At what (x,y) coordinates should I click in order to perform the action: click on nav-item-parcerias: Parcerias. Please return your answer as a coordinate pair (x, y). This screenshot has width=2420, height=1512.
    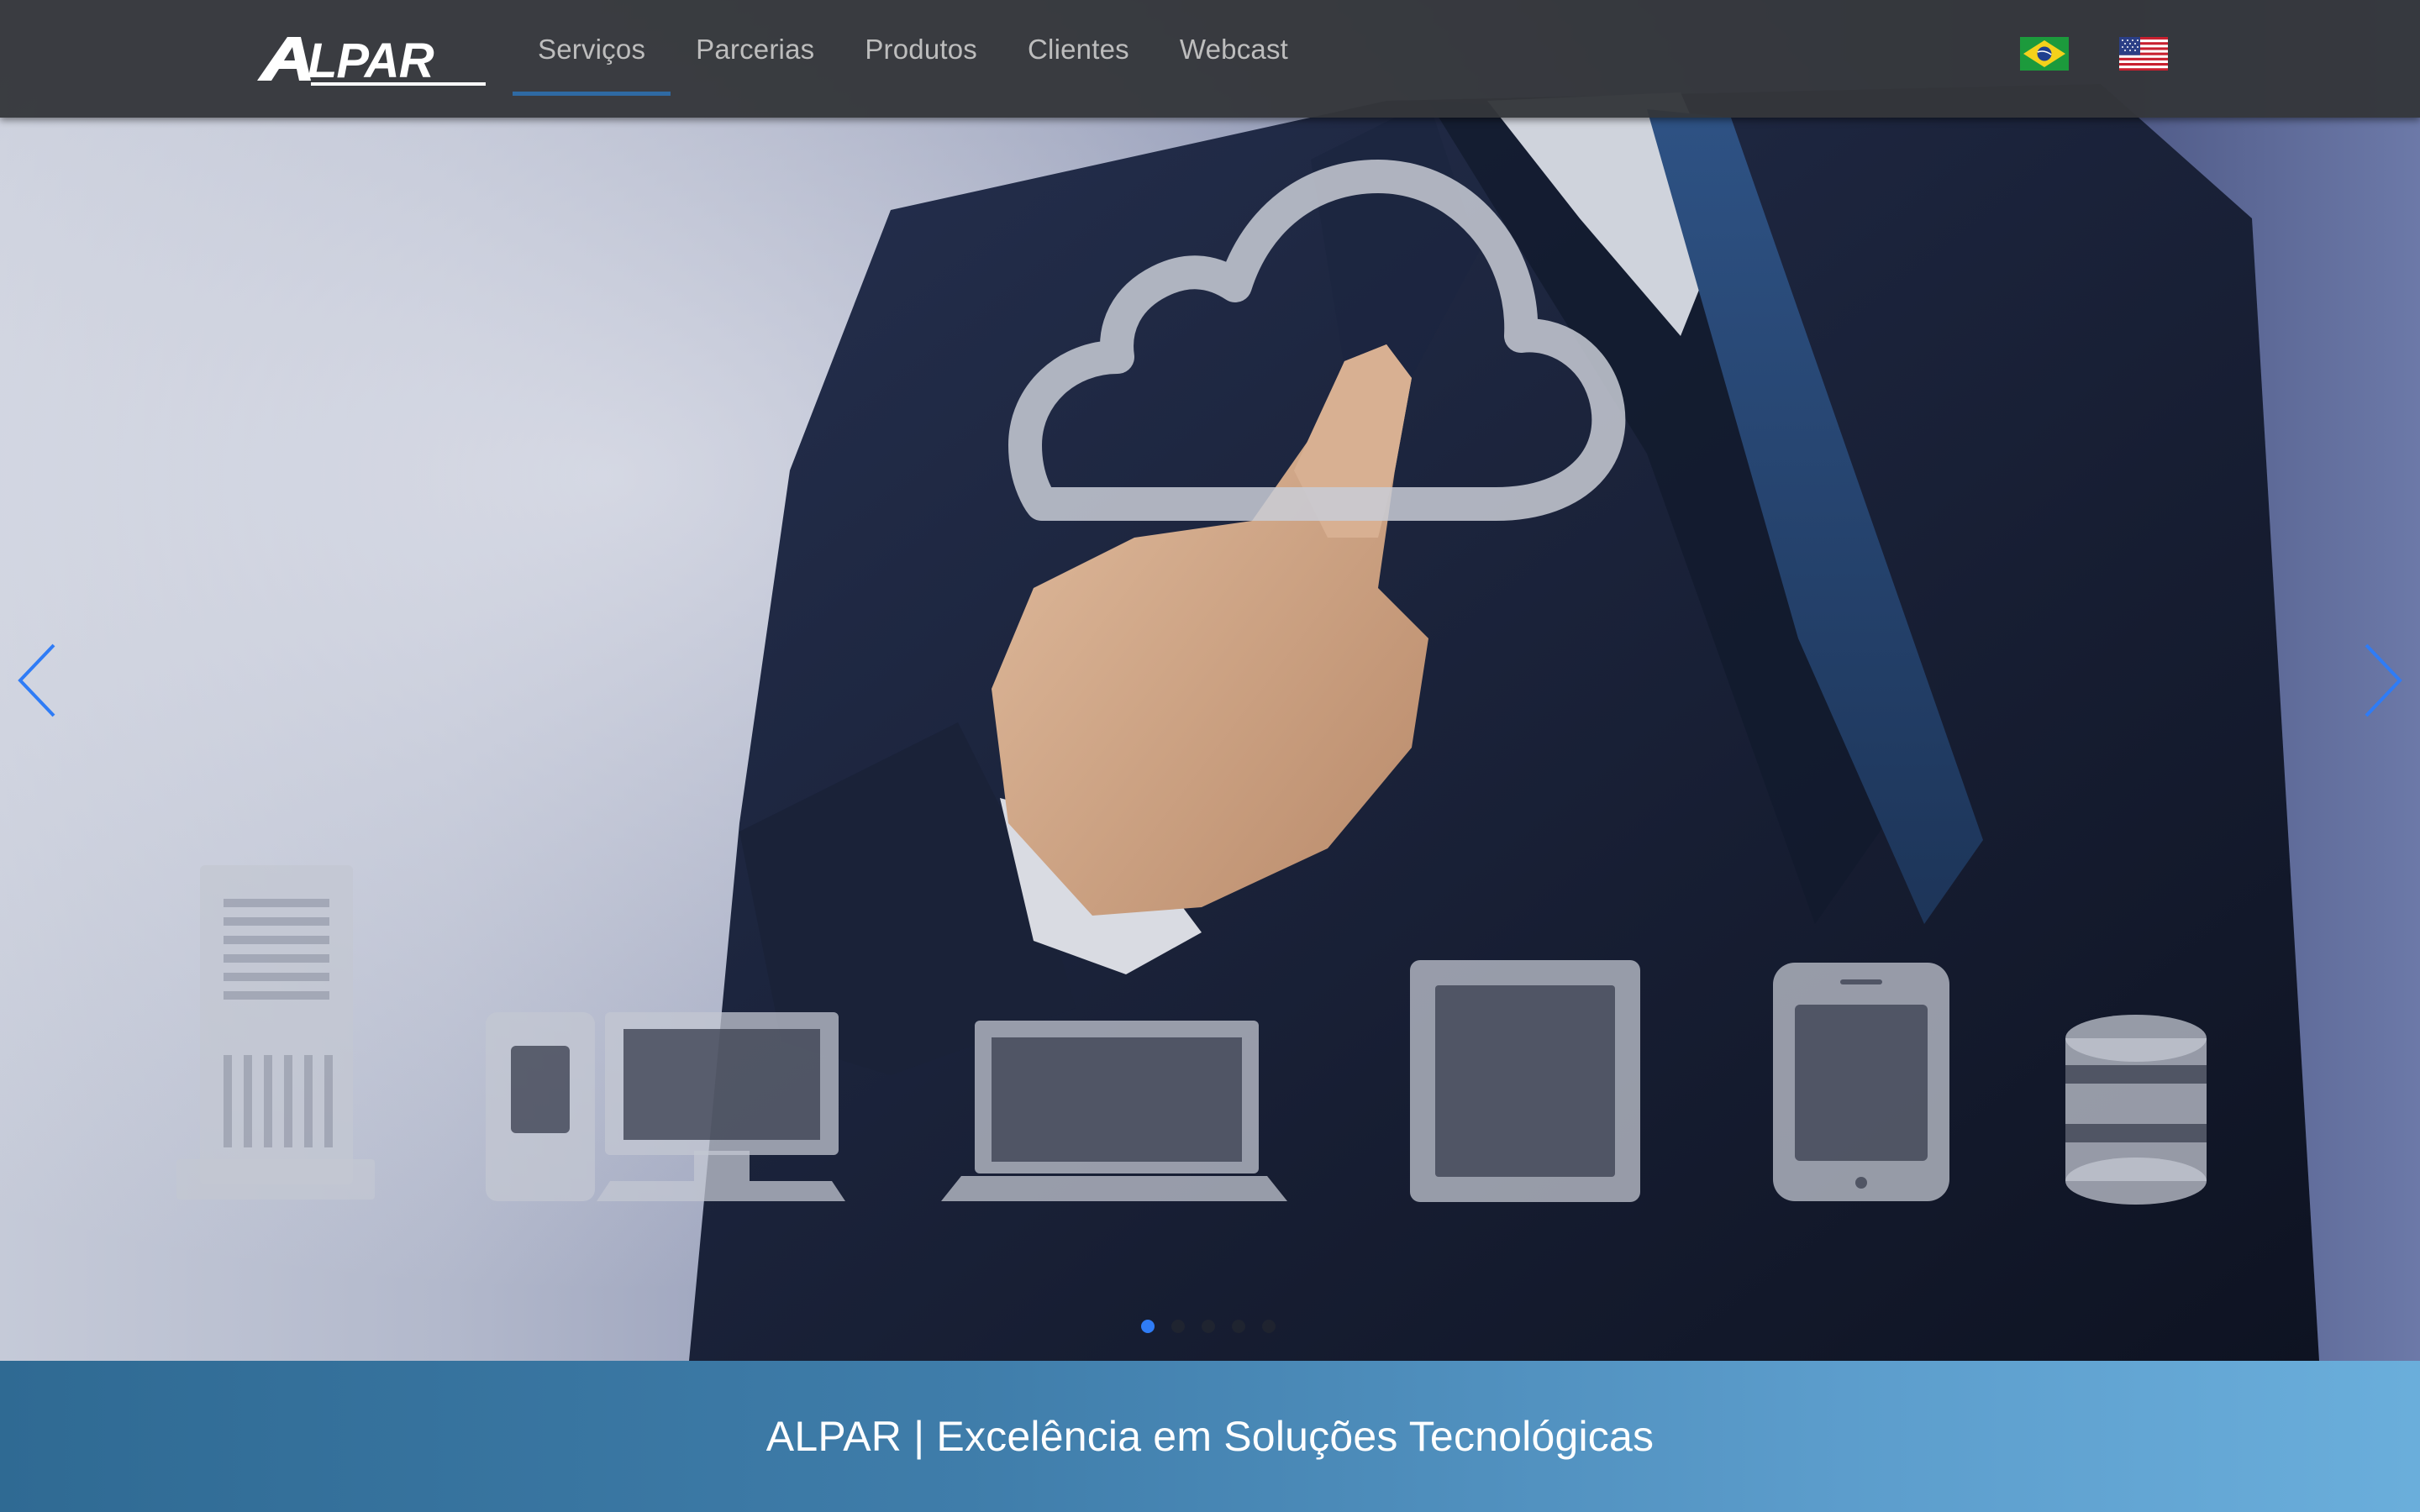
    Looking at the image, I should click on (755, 59).